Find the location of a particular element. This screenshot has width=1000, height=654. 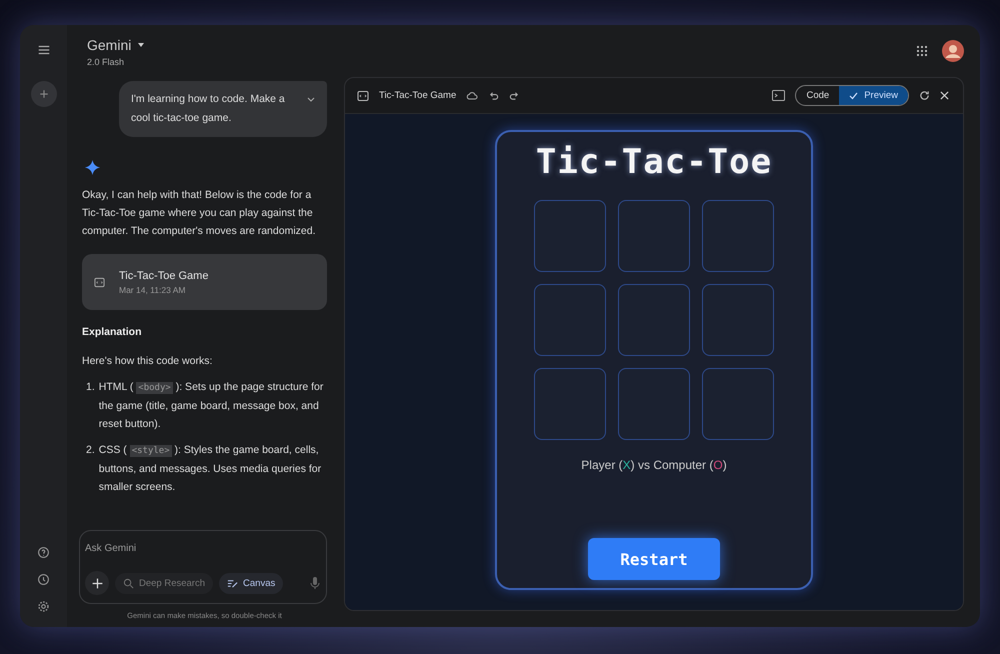

refresh-icon is located at coordinates (924, 95).